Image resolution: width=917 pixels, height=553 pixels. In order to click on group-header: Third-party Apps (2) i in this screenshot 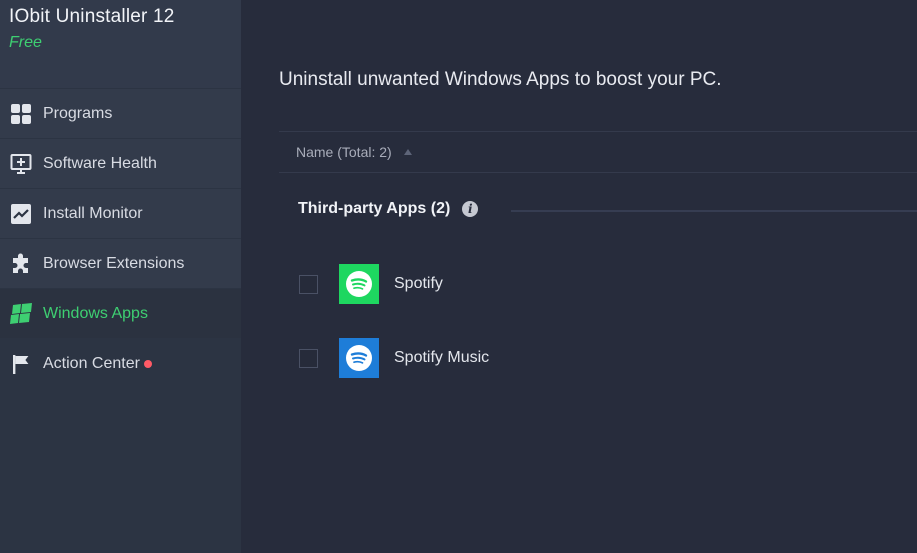, I will do `click(388, 209)`.